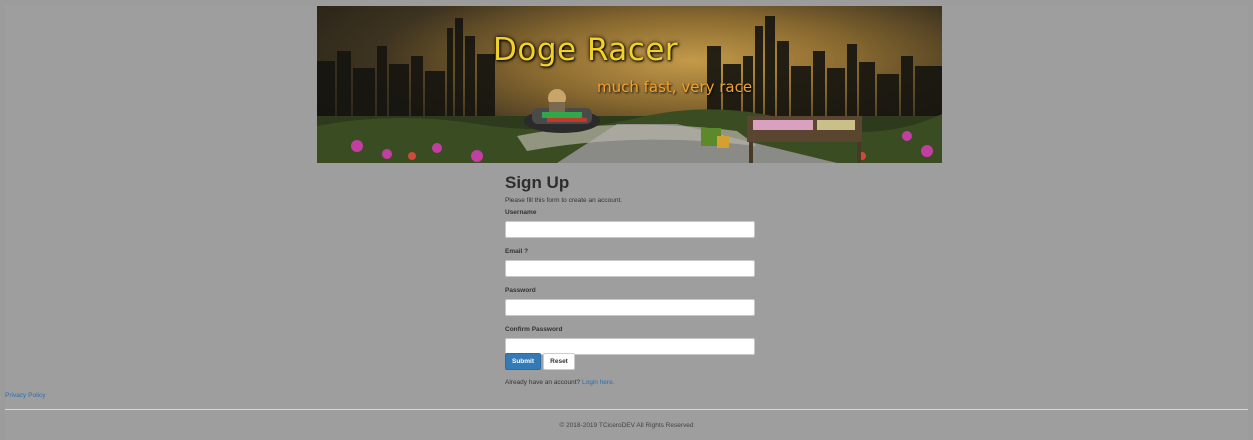  I want to click on password-label: Password, so click(520, 290).